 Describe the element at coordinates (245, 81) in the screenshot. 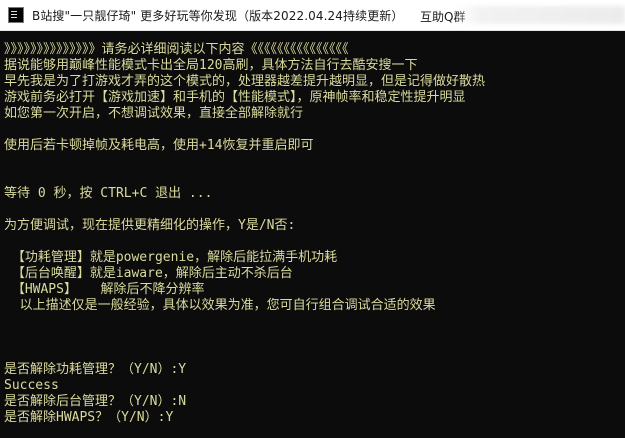

I see `console-line: 早先我是为了打游戏才弄的这个模式的，处理器越差提升越明显，但是记得做好散热` at that location.